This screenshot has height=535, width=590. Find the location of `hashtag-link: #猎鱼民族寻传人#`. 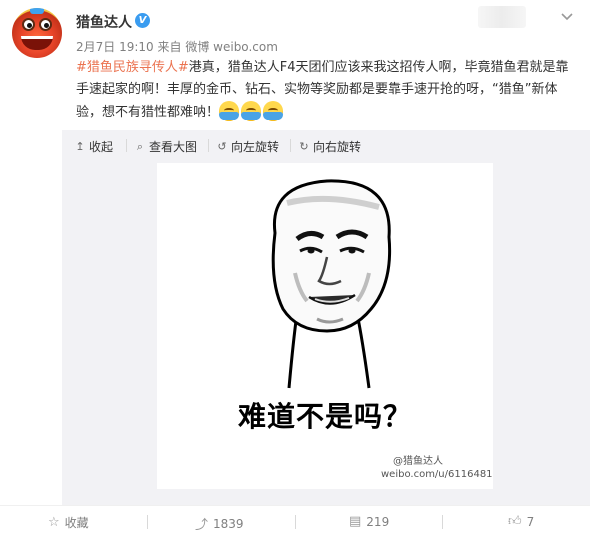

hashtag-link: #猎鱼民族寻传人# is located at coordinates (132, 67).